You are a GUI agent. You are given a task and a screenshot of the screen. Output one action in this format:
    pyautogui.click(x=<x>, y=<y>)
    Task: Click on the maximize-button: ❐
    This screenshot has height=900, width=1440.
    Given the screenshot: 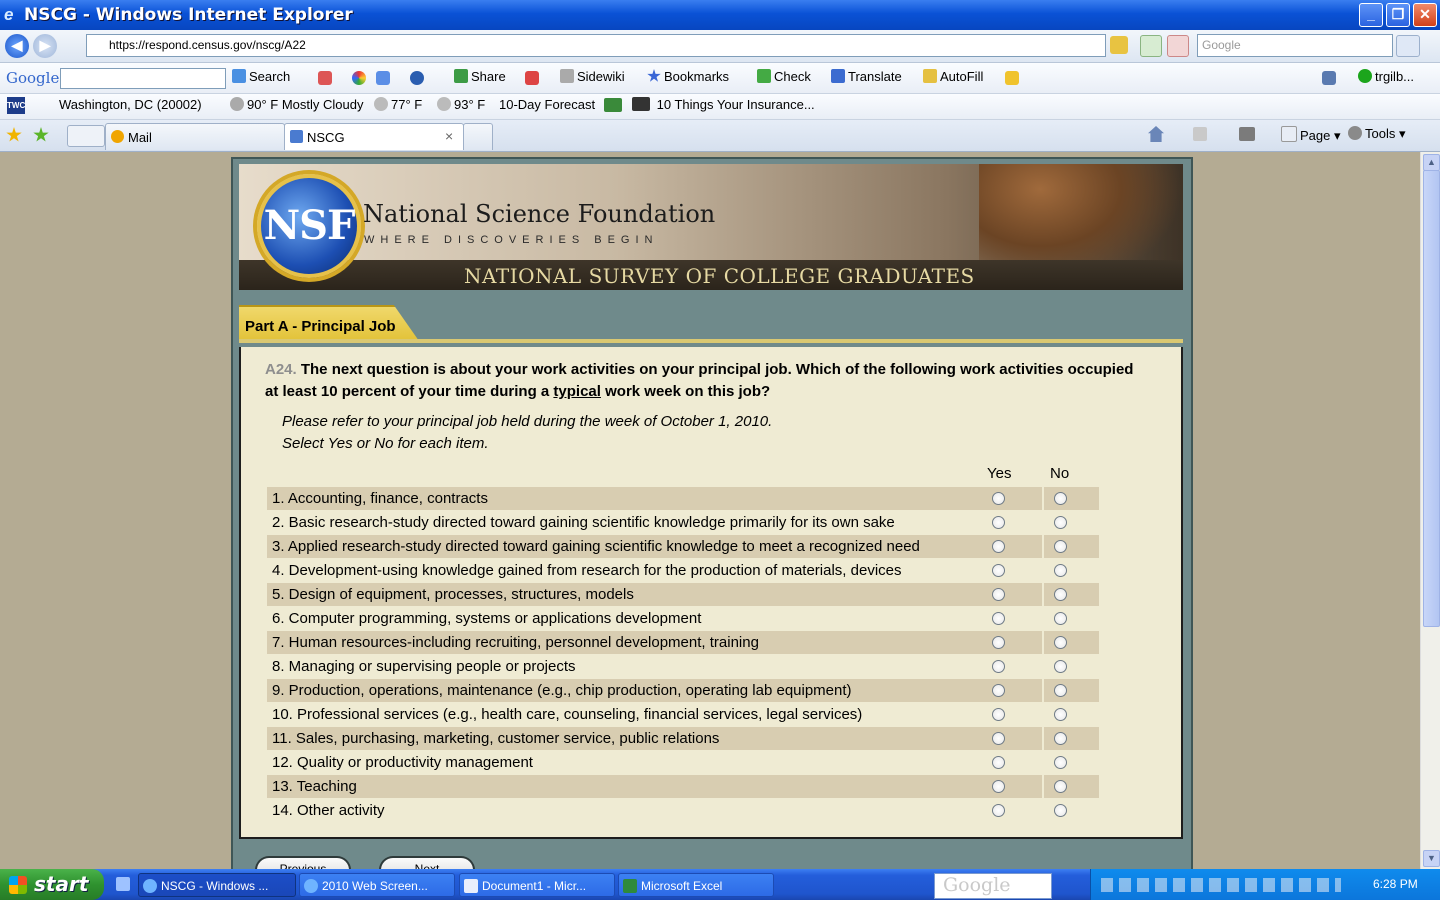 What is the action you would take?
    pyautogui.click(x=1398, y=15)
    